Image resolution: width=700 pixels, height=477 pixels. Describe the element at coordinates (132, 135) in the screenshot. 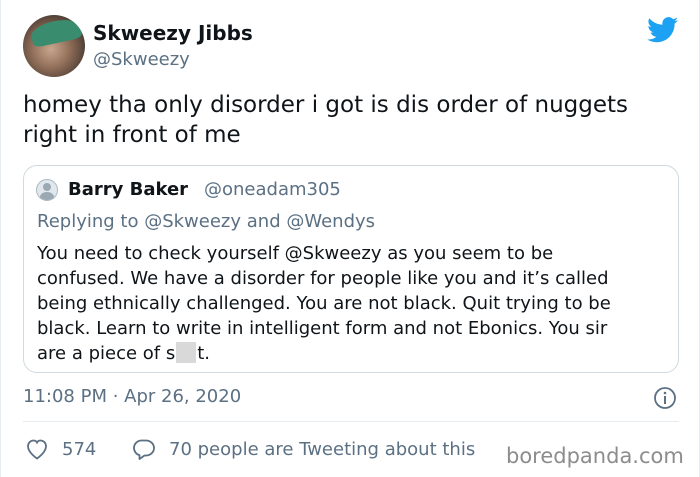

I see `tweet-text-line: right in front of me` at that location.